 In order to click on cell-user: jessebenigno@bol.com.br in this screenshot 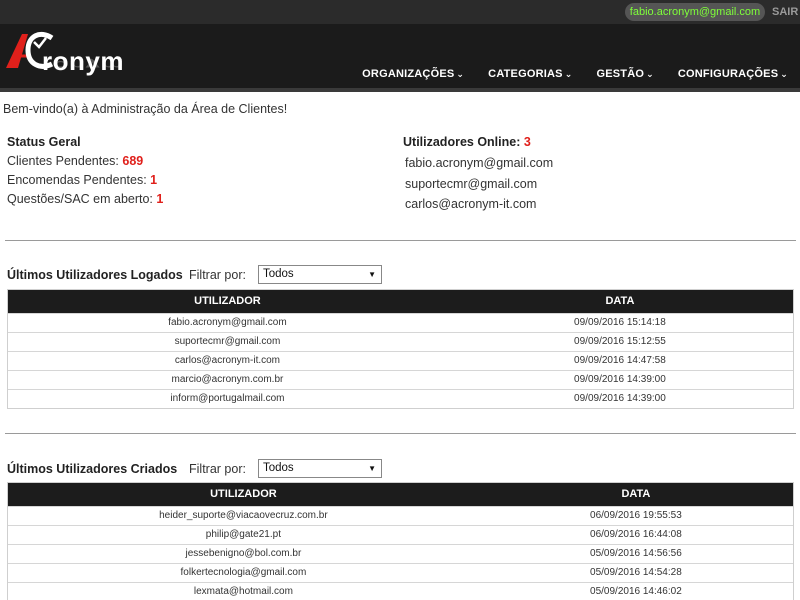, I will do `click(243, 553)`.